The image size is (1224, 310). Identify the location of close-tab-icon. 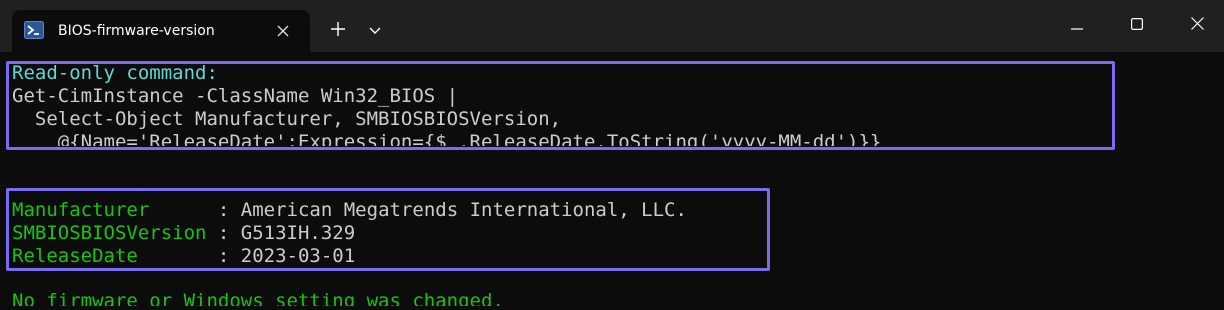
(283, 31).